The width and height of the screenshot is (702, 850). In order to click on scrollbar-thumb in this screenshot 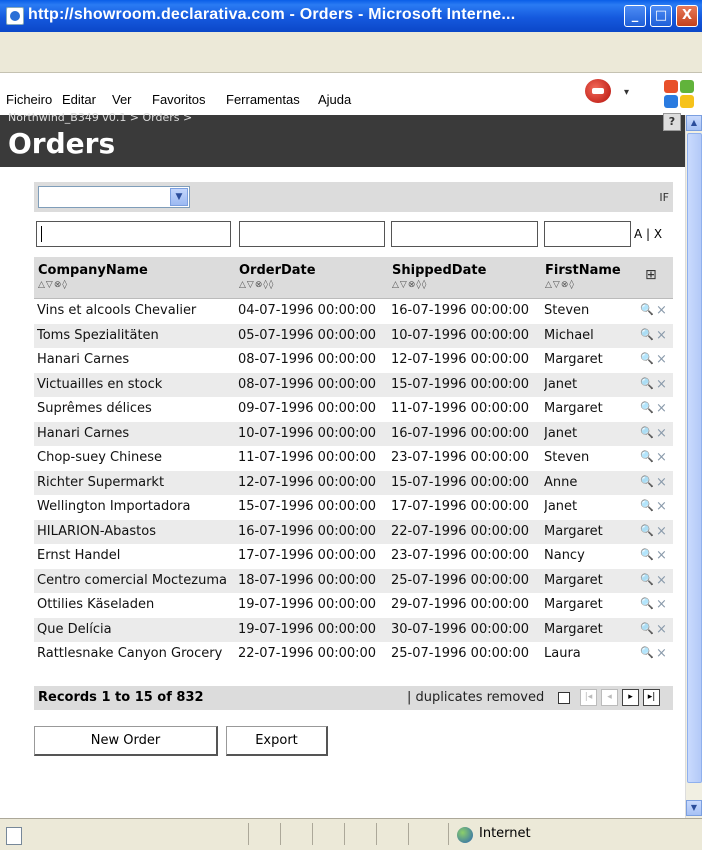, I will do `click(694, 458)`.